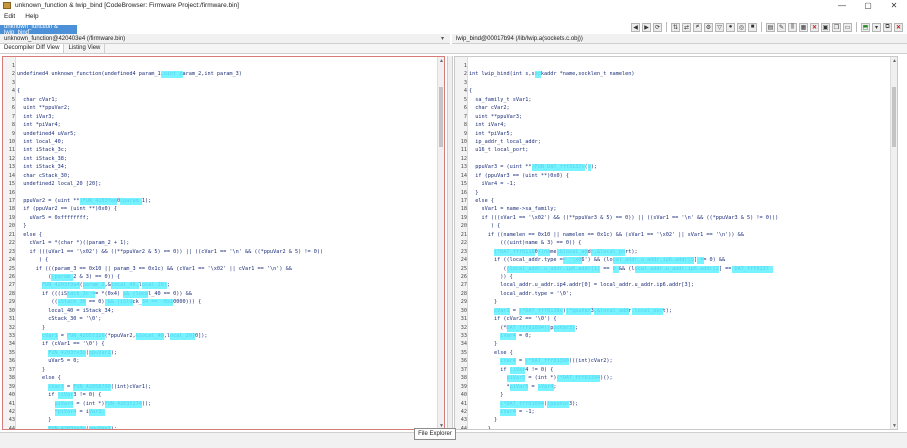 This screenshot has height=448, width=907. I want to click on snapshot-icon: ⧉, so click(887, 27).